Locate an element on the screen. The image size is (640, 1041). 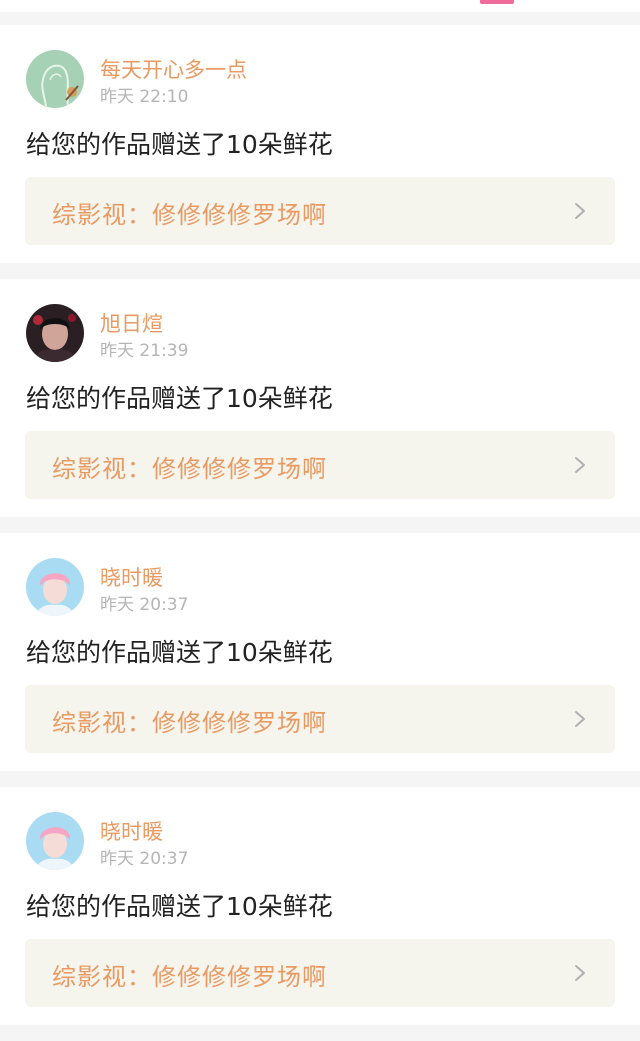
avatar-dark-portrait-icon is located at coordinates (55, 333).